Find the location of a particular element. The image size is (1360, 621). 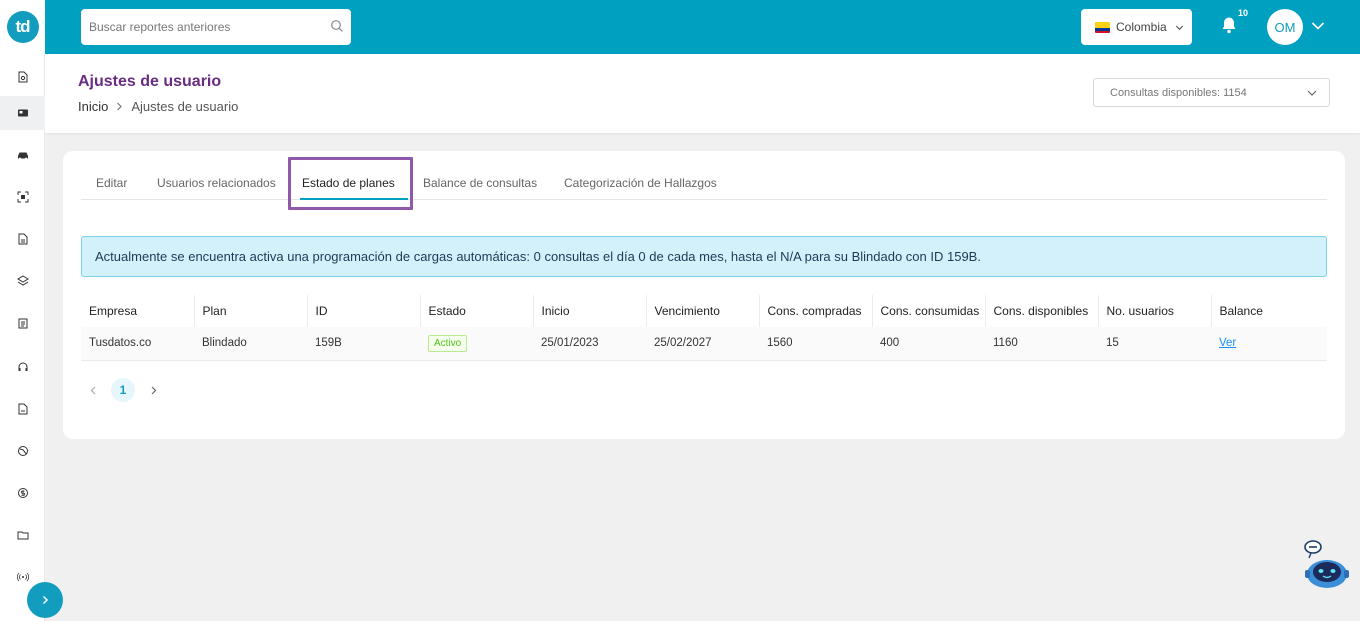

cell-vencimiento: 25/02/2027 is located at coordinates (702, 344).